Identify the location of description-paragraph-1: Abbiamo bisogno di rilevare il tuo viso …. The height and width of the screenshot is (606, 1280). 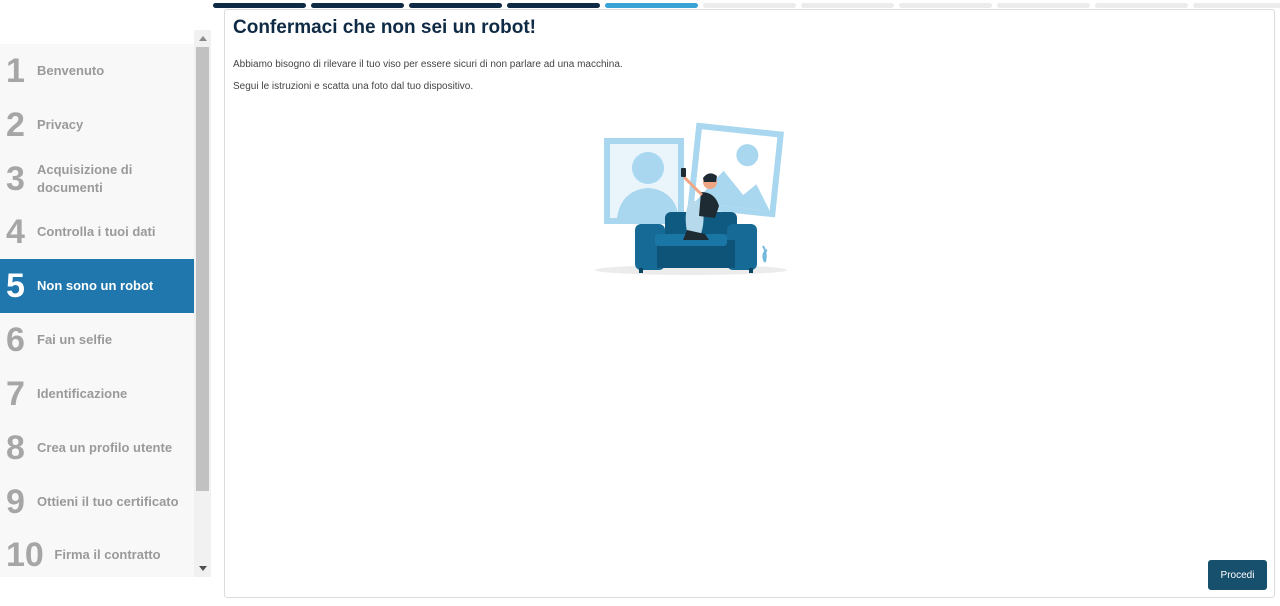
(428, 64).